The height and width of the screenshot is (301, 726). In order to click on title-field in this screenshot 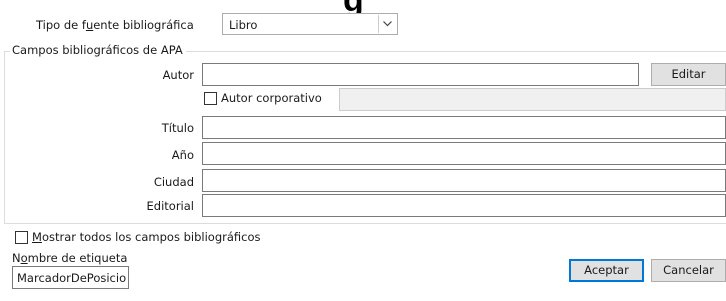, I will do `click(464, 127)`.